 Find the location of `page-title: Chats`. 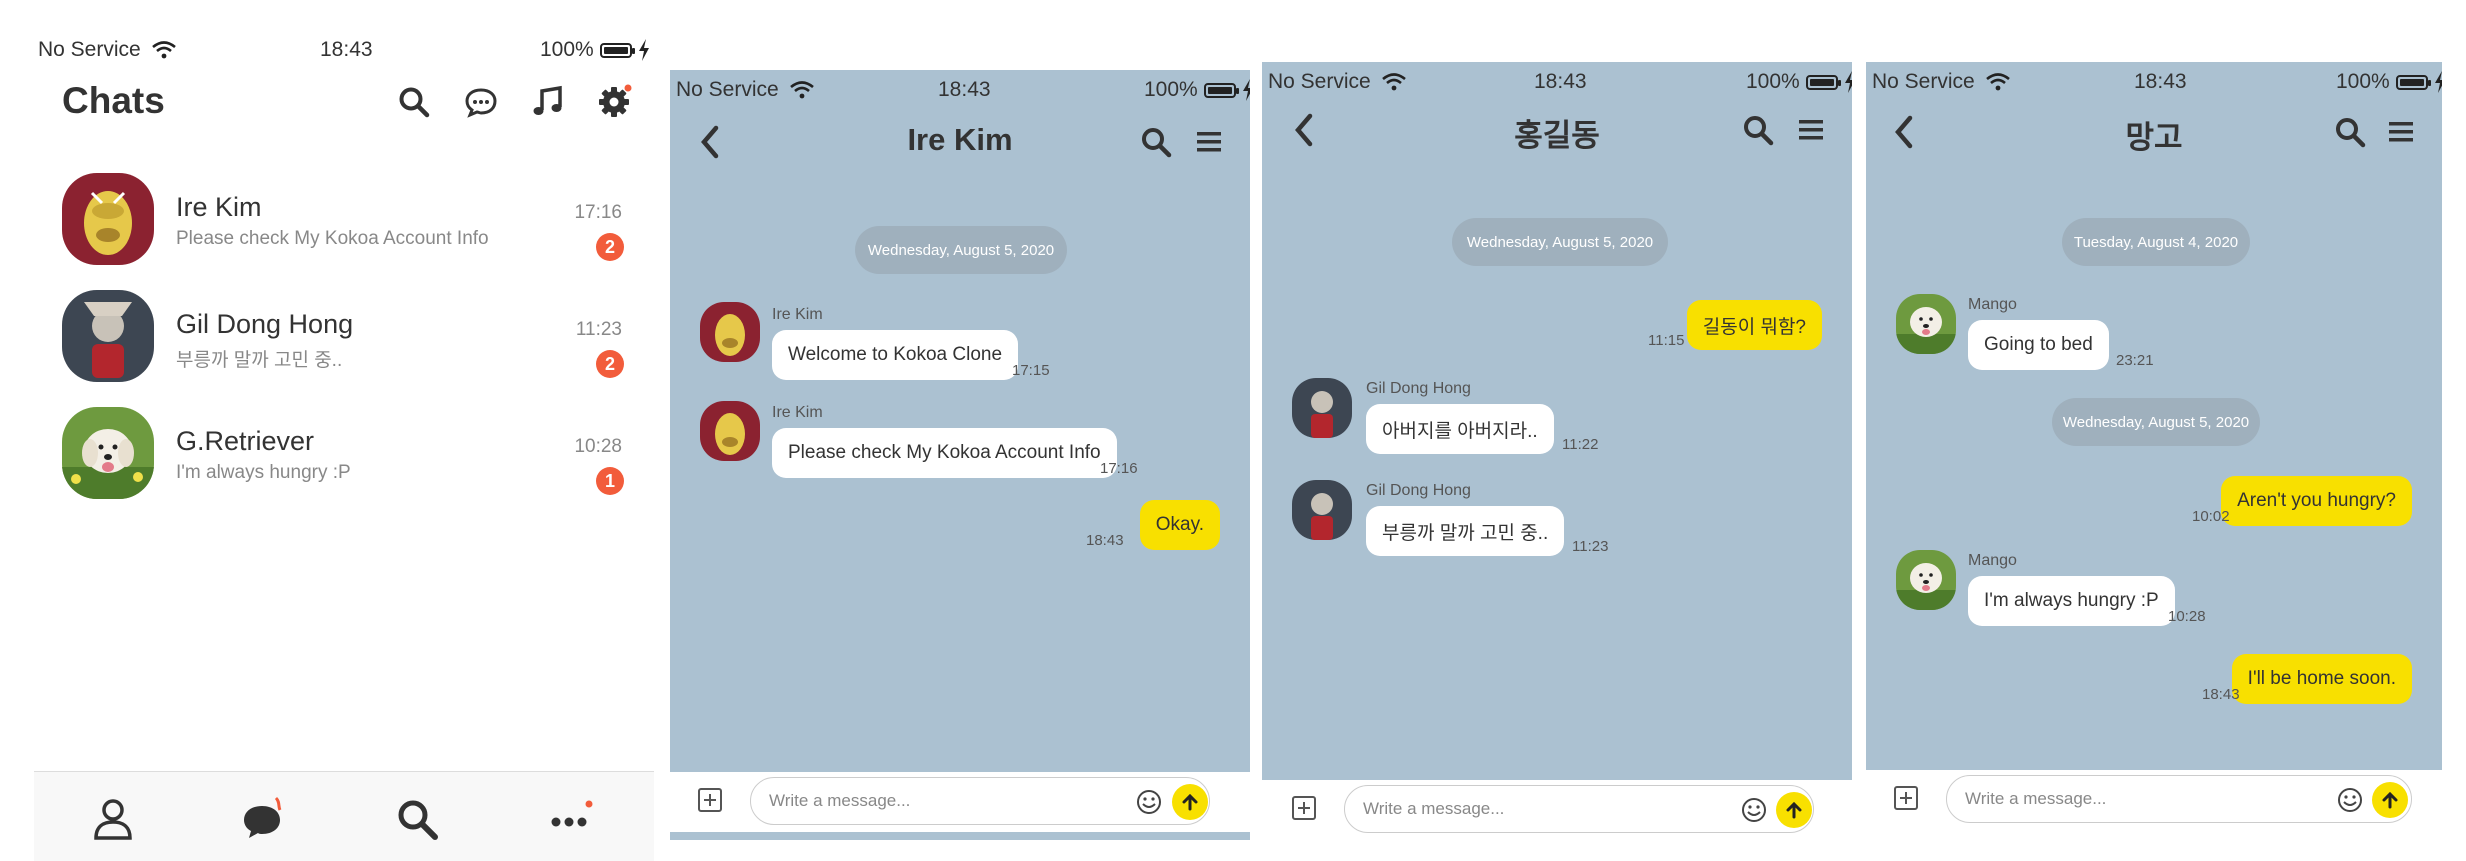

page-title: Chats is located at coordinates (113, 100).